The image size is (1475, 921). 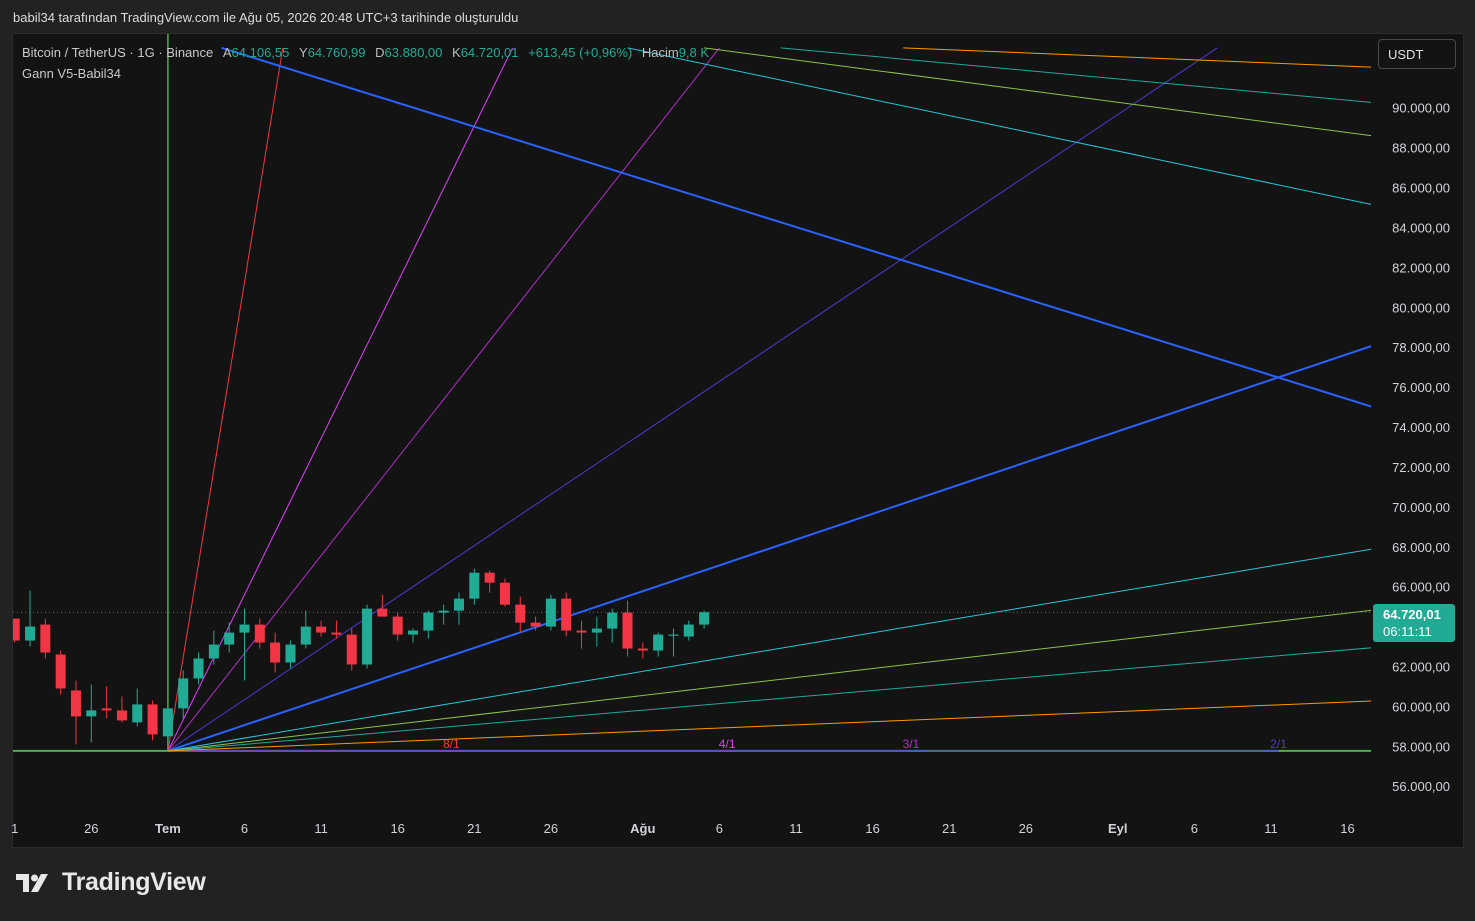 What do you see at coordinates (489, 52) in the screenshot?
I see `close-value: 64.720,01` at bounding box center [489, 52].